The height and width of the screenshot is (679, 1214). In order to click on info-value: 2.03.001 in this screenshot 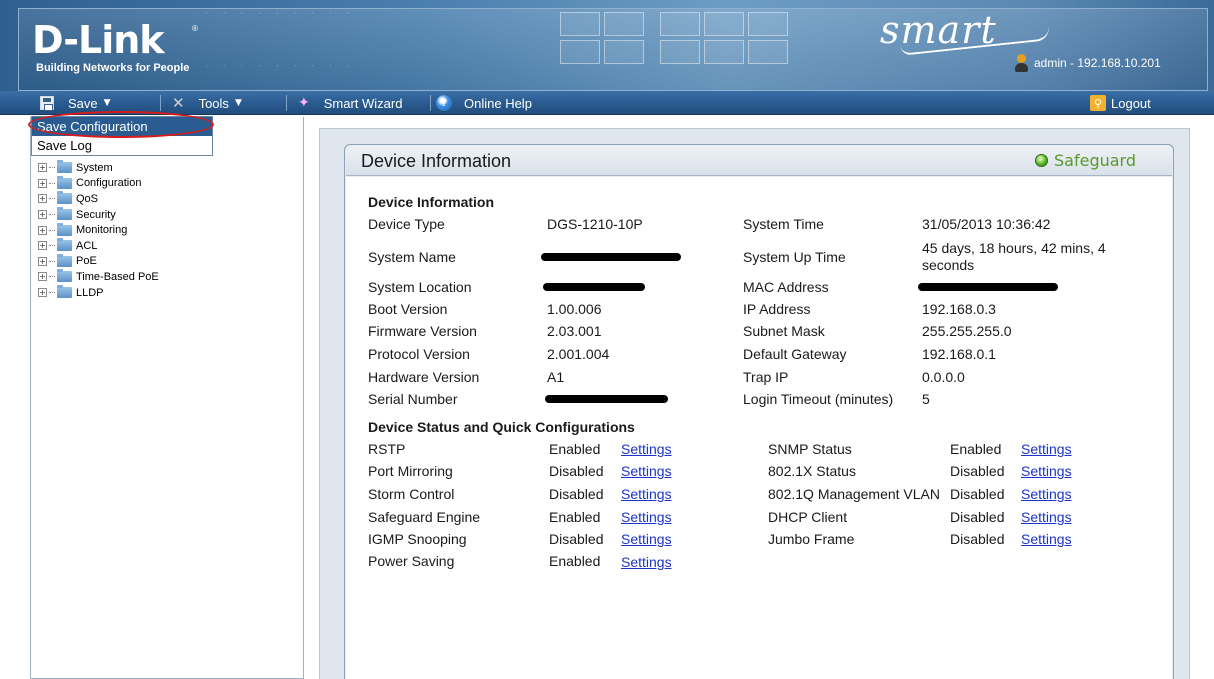, I will do `click(574, 331)`.